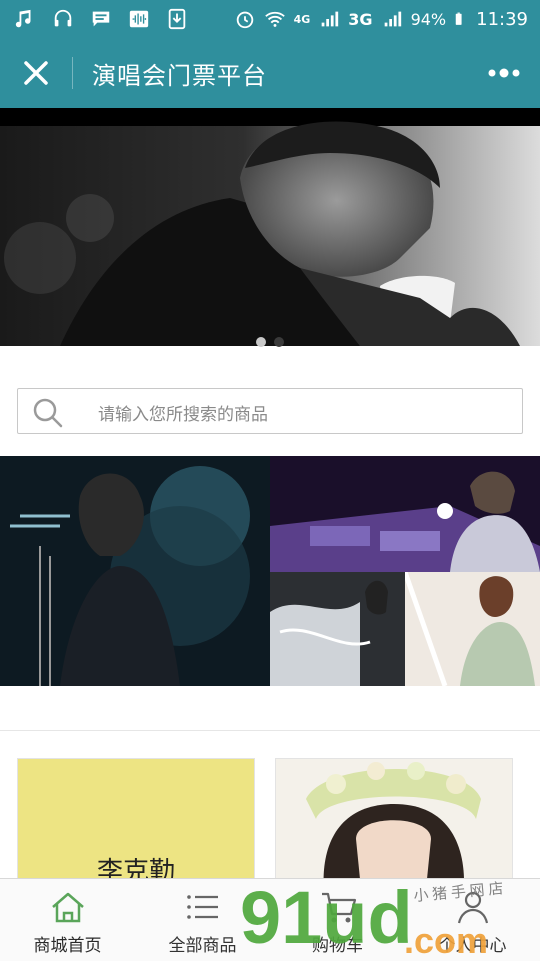 The width and height of the screenshot is (540, 961). I want to click on status-bar: 4G 3G 94% 11:39, so click(270, 19).